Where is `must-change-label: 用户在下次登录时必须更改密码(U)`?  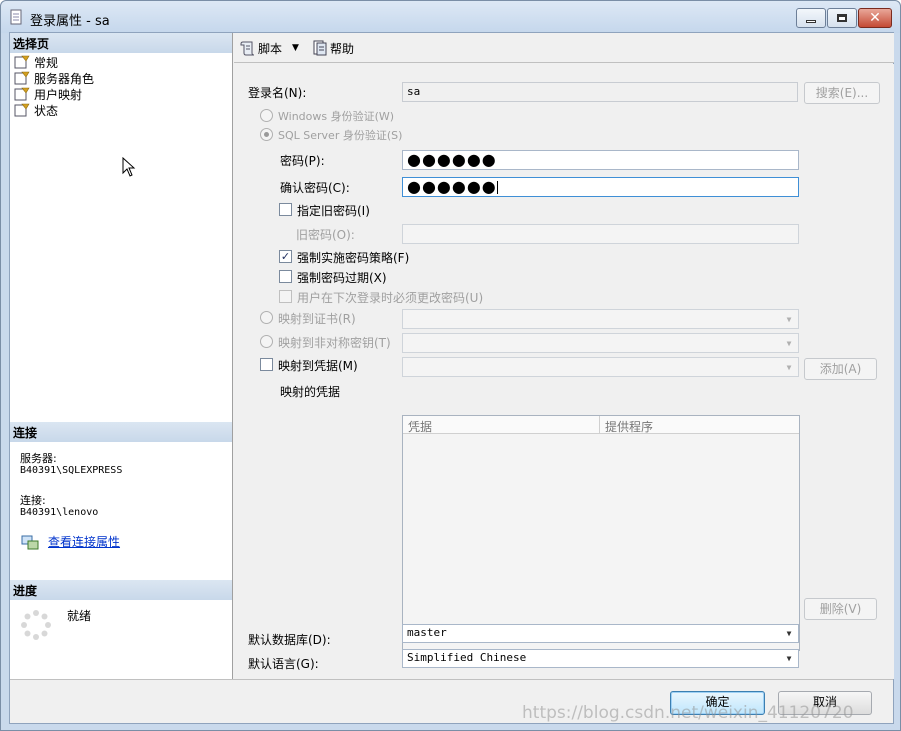 must-change-label: 用户在下次登录时必须更改密码(U) is located at coordinates (390, 298).